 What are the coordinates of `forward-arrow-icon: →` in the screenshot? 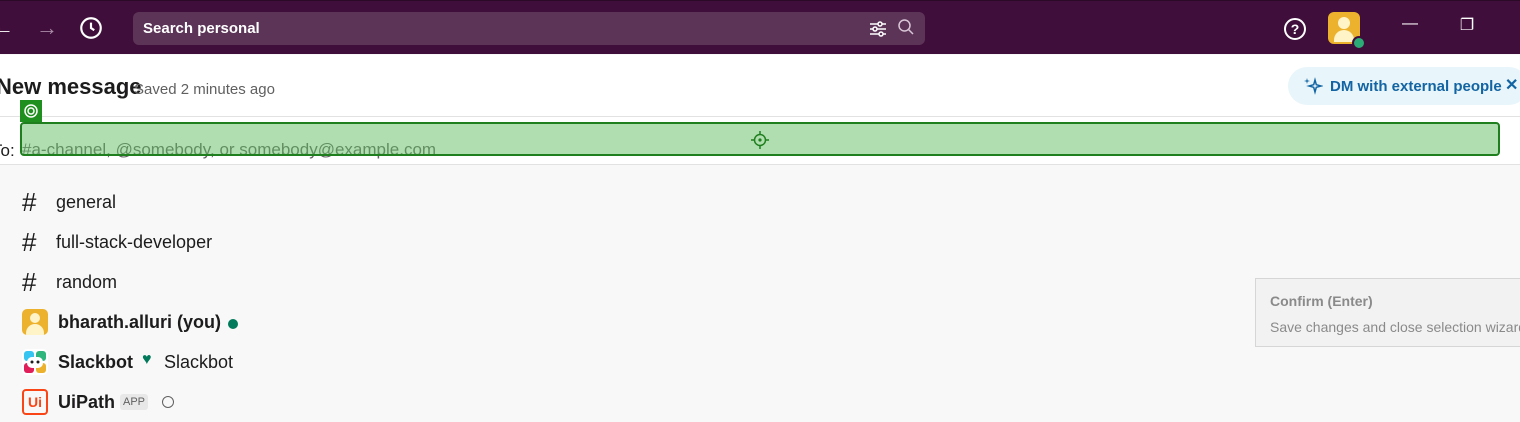 It's located at (47, 28).